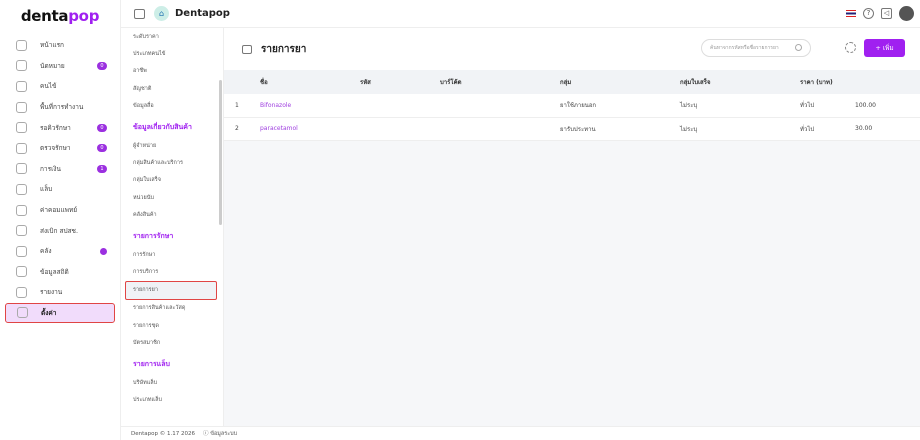 Image resolution: width=920 pixels, height=440 pixels. What do you see at coordinates (310, 82) in the screenshot?
I see `column-header: ชื่อ` at bounding box center [310, 82].